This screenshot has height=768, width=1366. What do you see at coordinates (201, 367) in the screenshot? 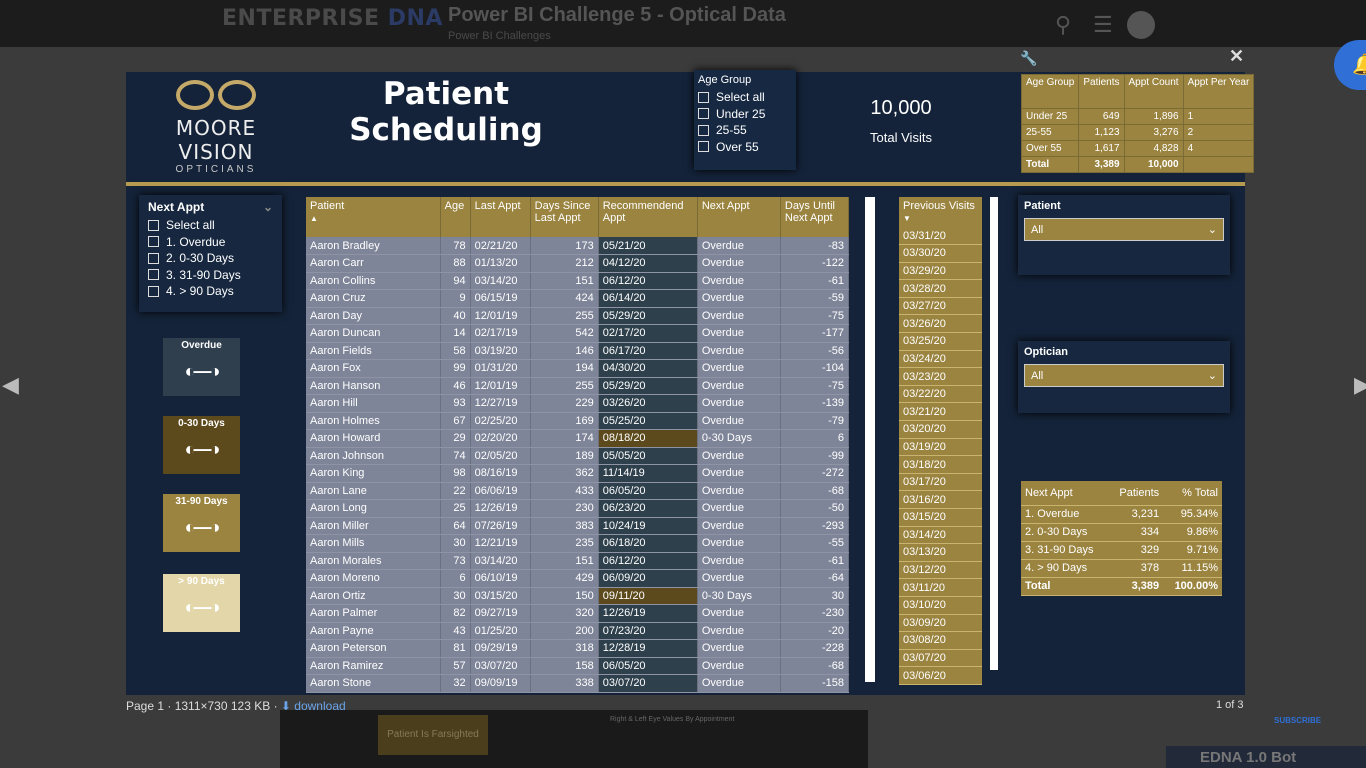
I see `category-card: Overdue ◐—◑` at bounding box center [201, 367].